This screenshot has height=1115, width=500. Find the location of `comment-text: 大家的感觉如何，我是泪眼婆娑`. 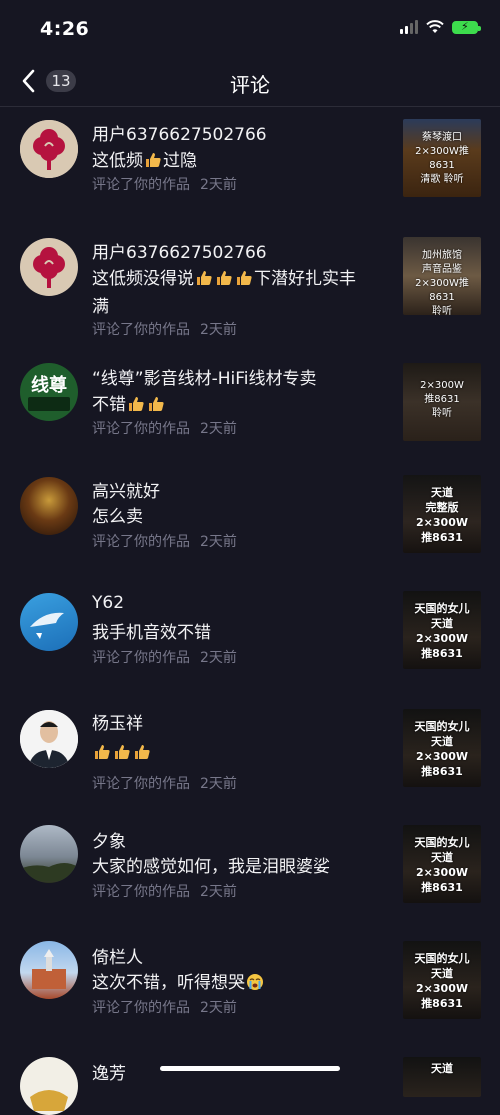

comment-text: 大家的感觉如何，我是泪眼婆娑 is located at coordinates (229, 867).